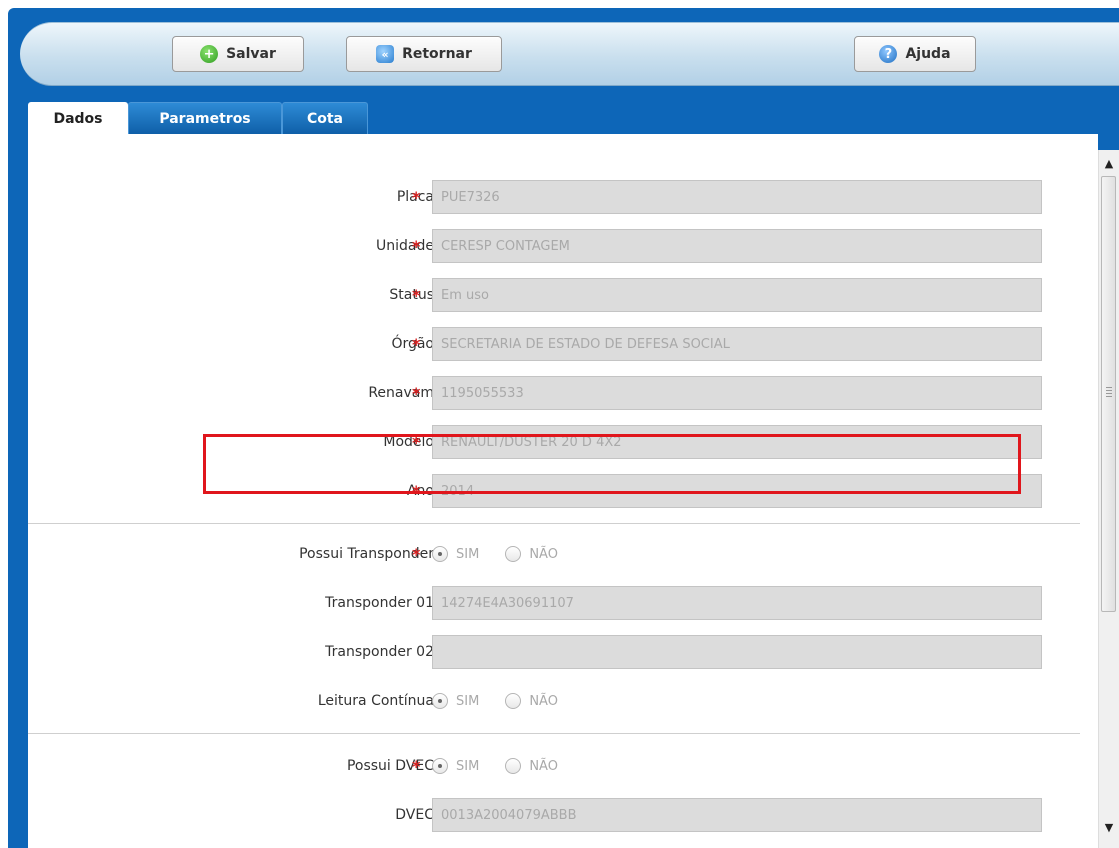 The image size is (1119, 848). What do you see at coordinates (440, 766) in the screenshot?
I see `possui-dvec-sim-radio` at bounding box center [440, 766].